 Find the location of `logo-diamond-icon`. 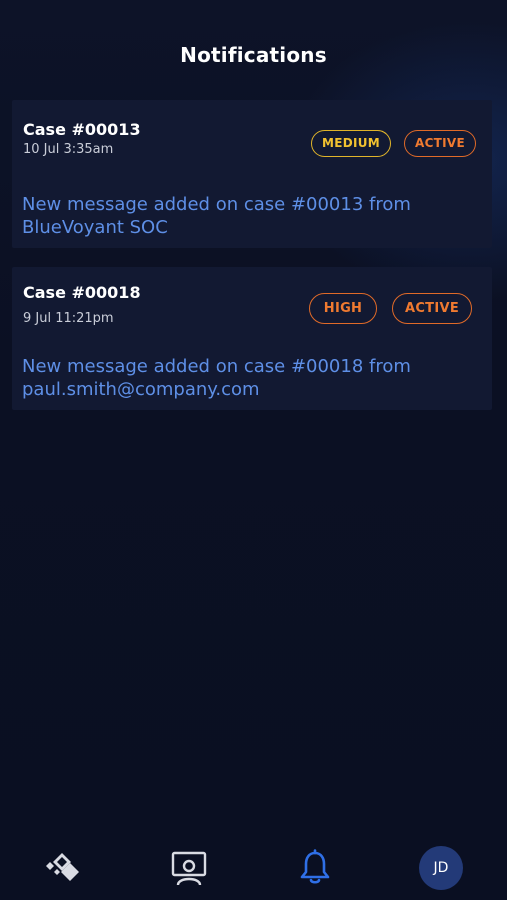

logo-diamond-icon is located at coordinates (62, 867).